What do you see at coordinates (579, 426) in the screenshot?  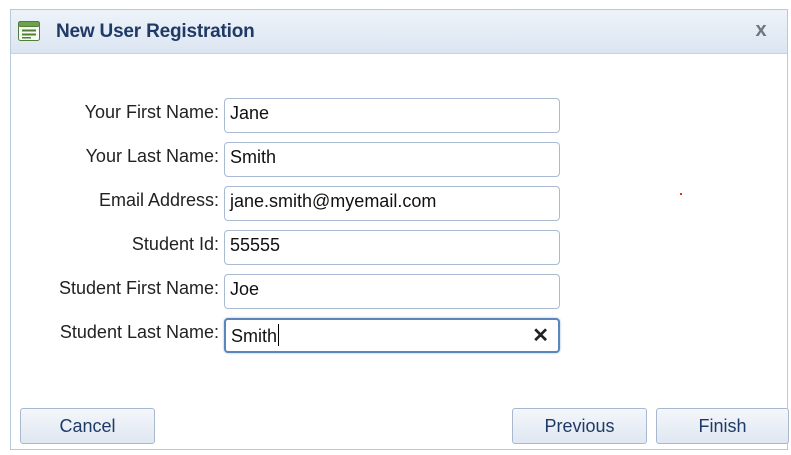 I see `previous-button: Previous` at bounding box center [579, 426].